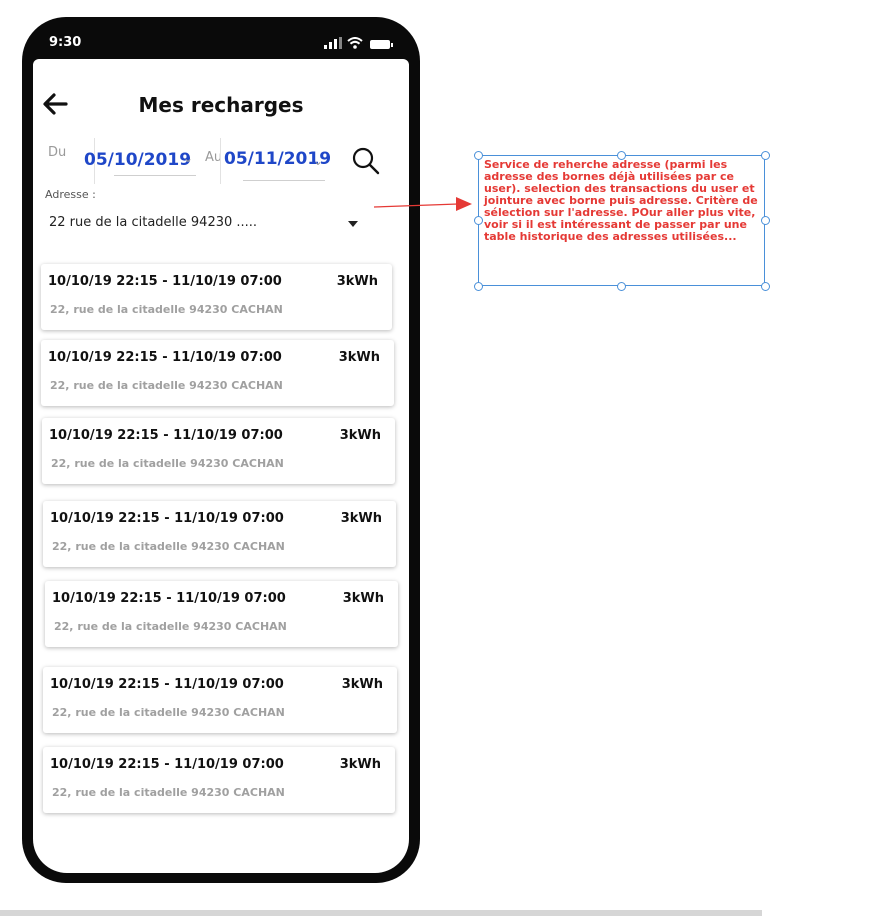 The height and width of the screenshot is (916, 886). I want to click on divider, so click(220, 161).